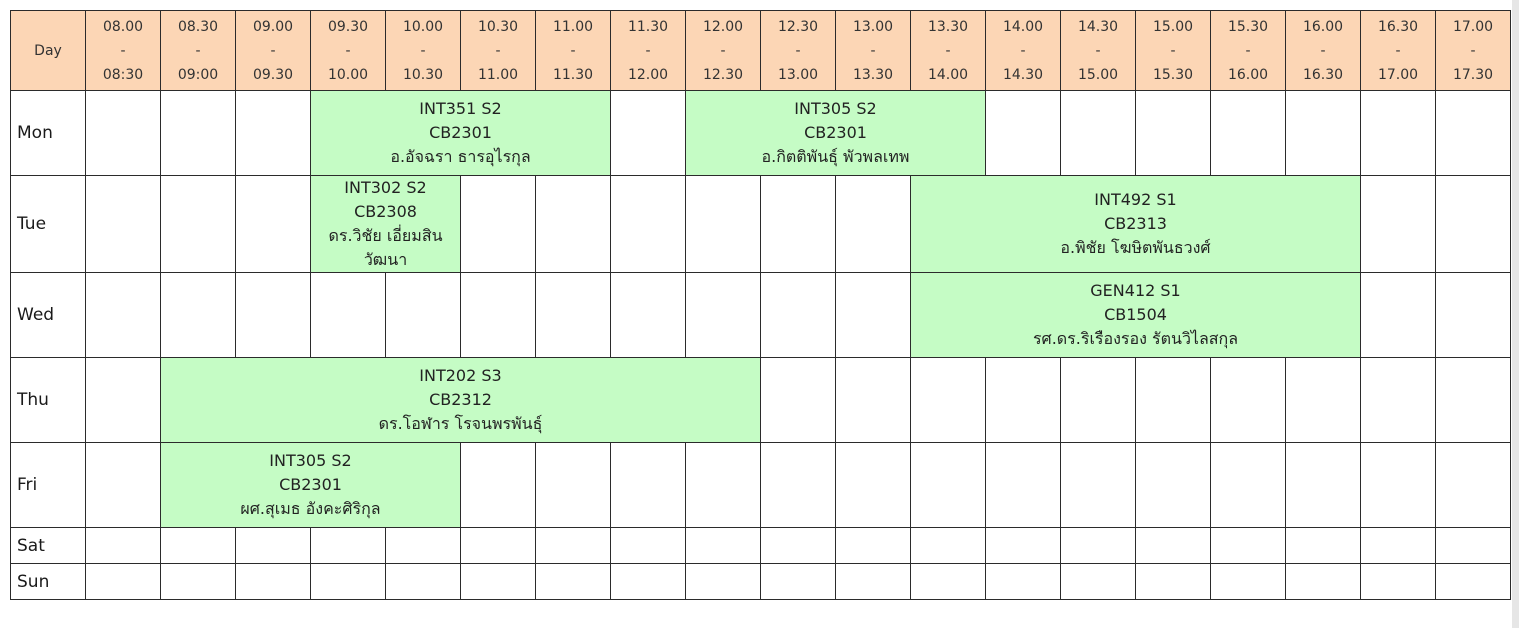  I want to click on time-slot-end: 09.30, so click(273, 74).